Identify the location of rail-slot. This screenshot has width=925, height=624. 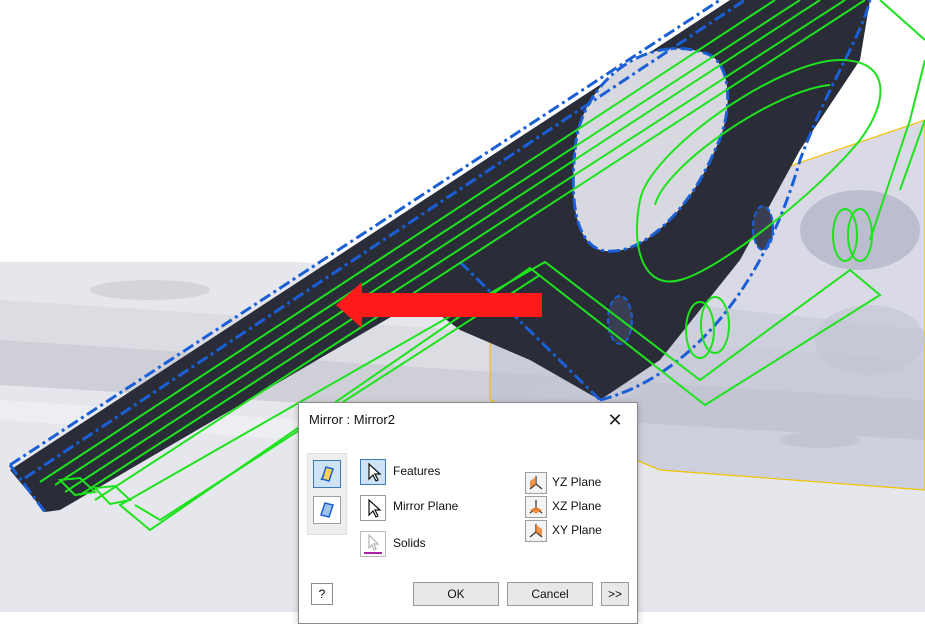
(150, 290).